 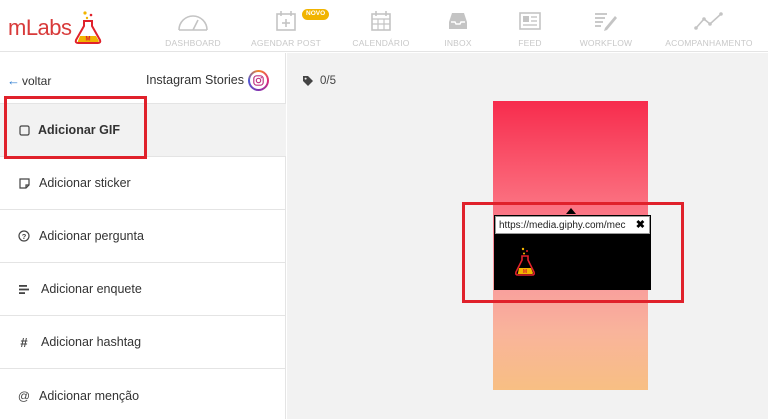 I want to click on logo-text: mLabs, so click(x=40, y=27).